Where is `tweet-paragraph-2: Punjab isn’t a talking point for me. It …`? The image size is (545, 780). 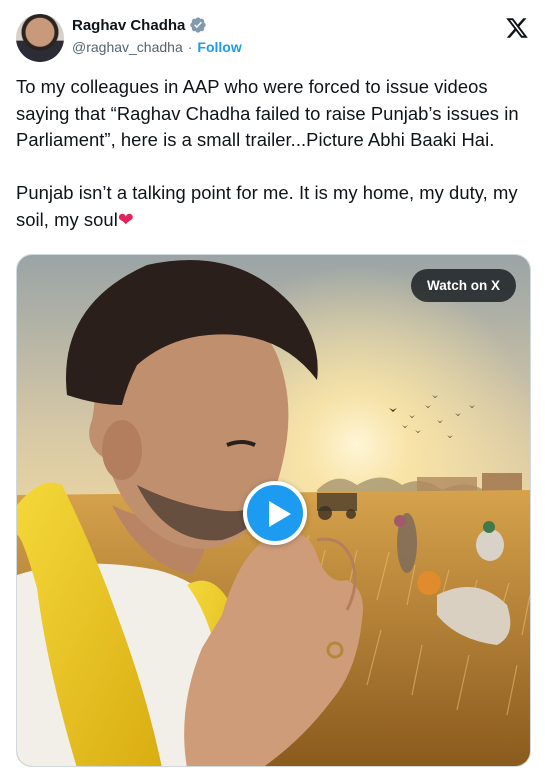
tweet-paragraph-2: Punjab isn’t a talking point for me. It … is located at coordinates (269, 206).